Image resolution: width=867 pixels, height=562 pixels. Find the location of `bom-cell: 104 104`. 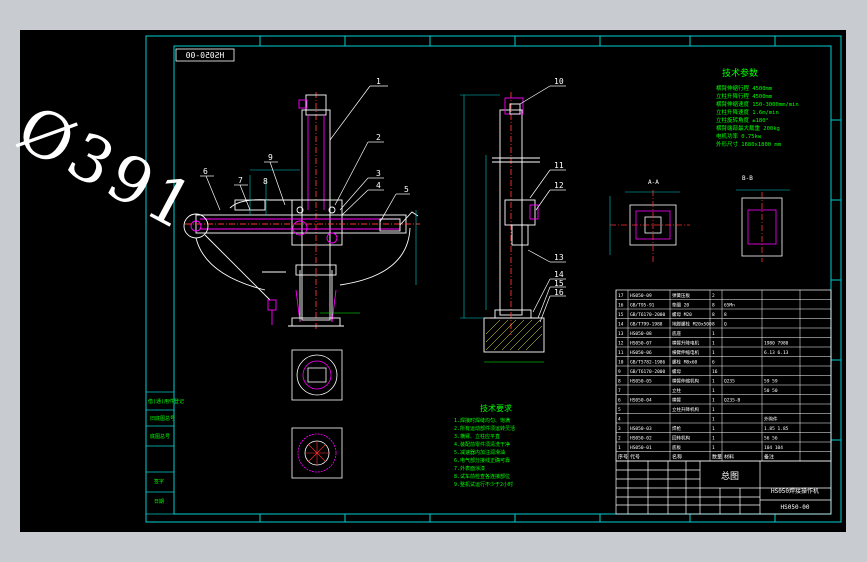

bom-cell: 104 104 is located at coordinates (773, 448).